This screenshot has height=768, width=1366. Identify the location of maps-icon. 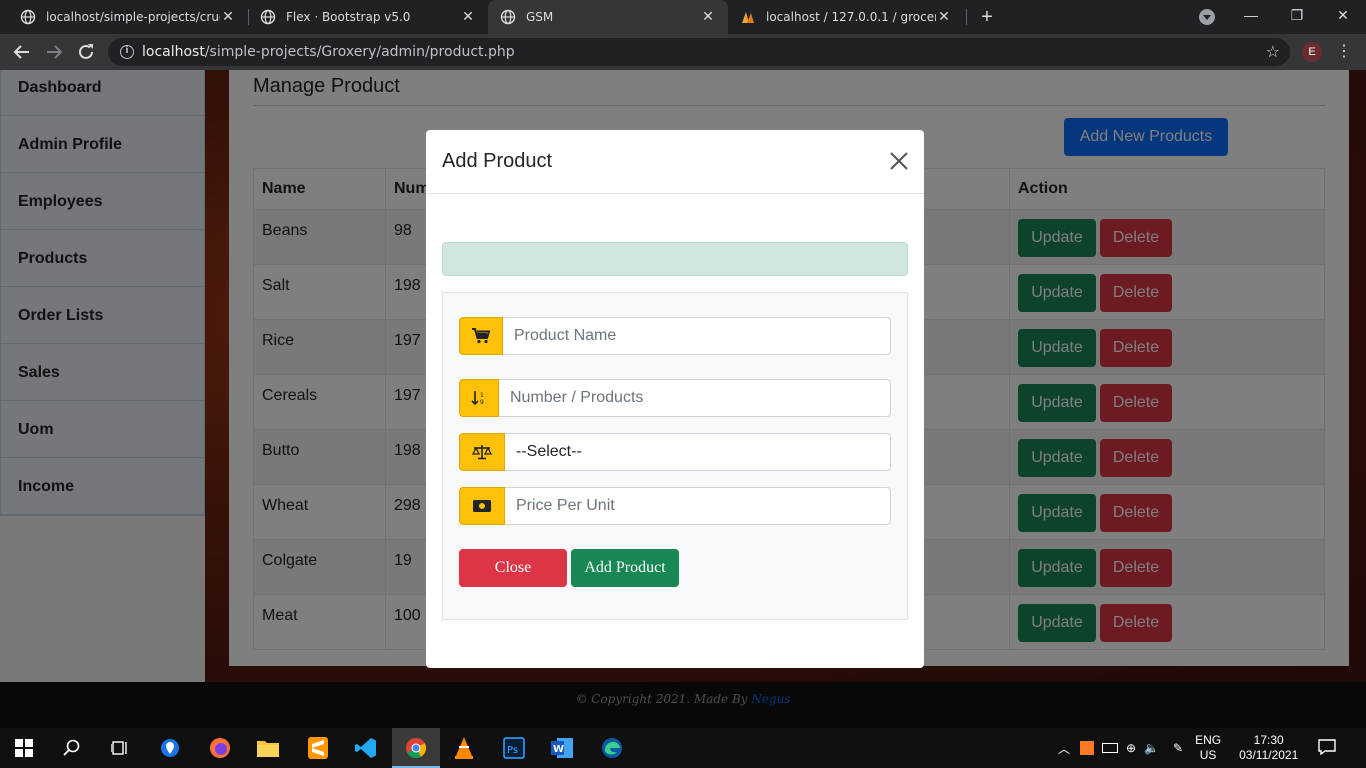
(170, 748).